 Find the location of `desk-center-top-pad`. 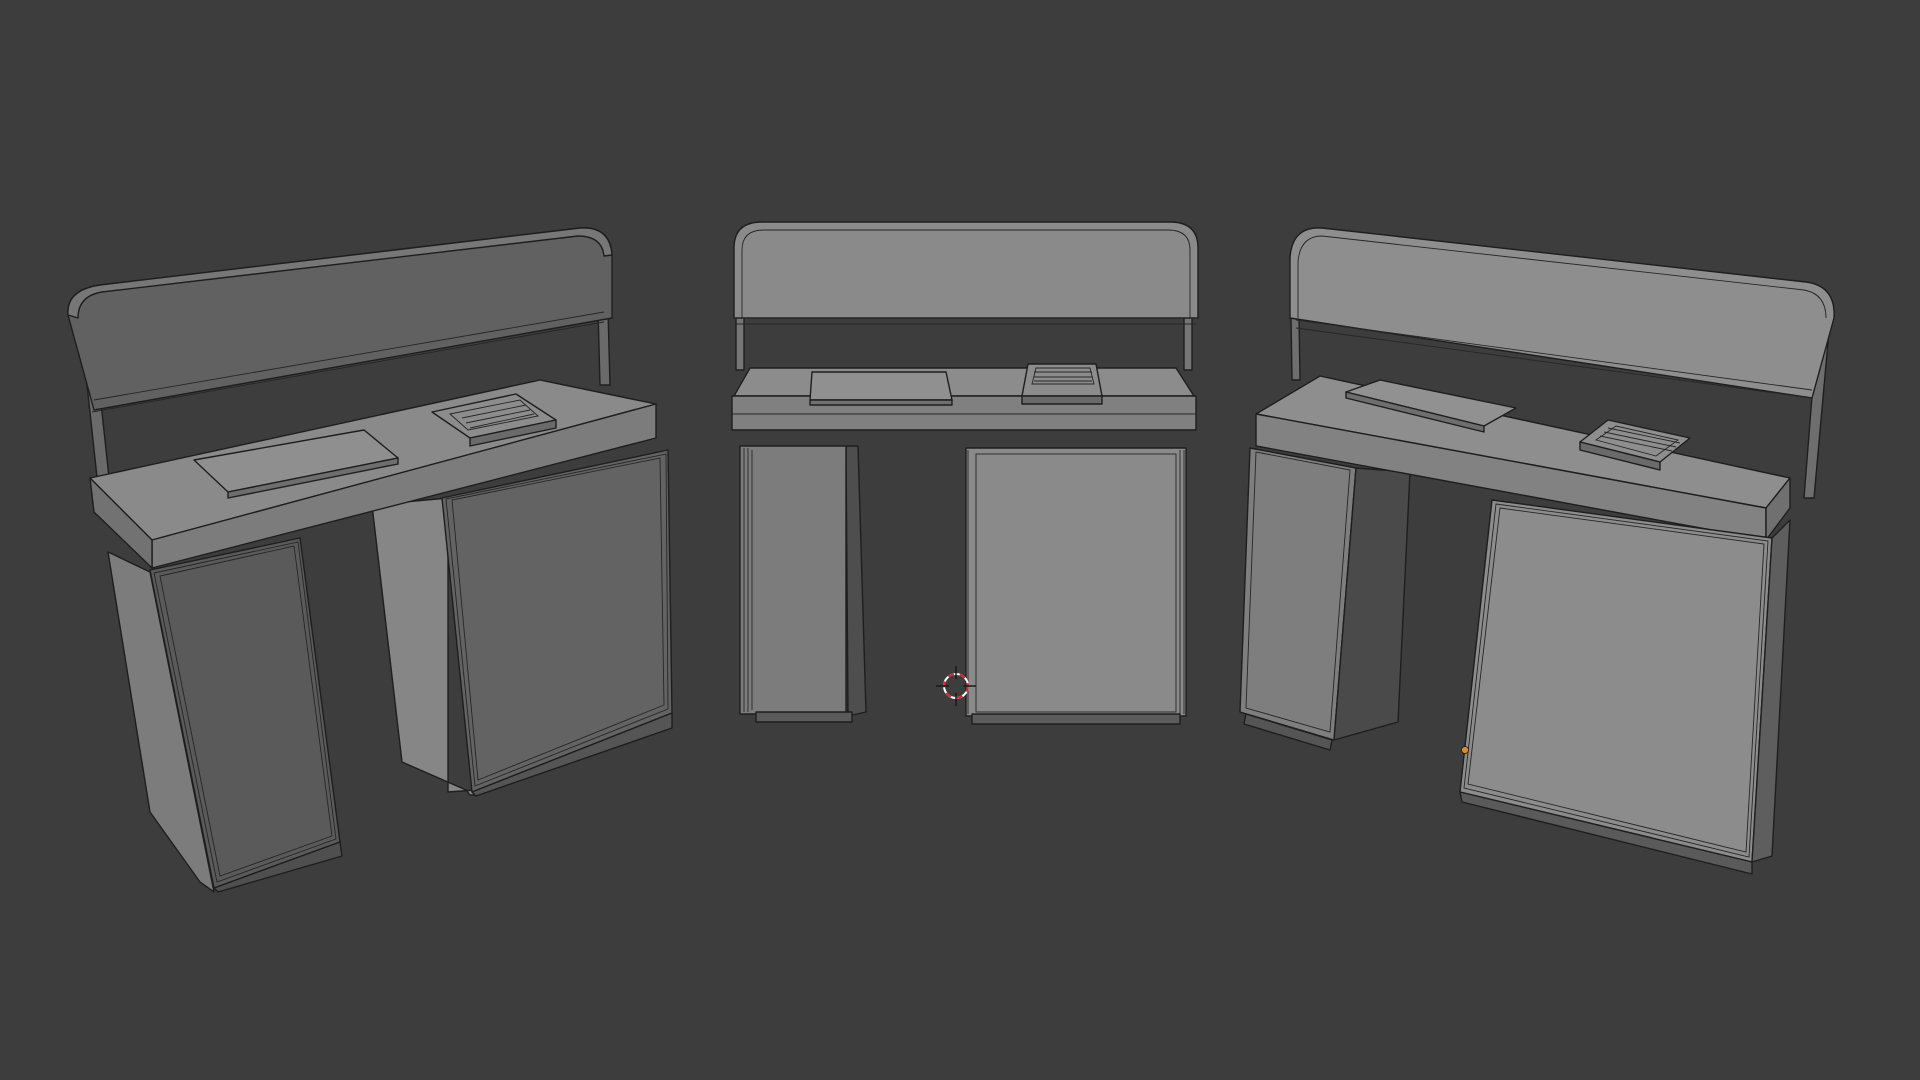

desk-center-top-pad is located at coordinates (881, 386).